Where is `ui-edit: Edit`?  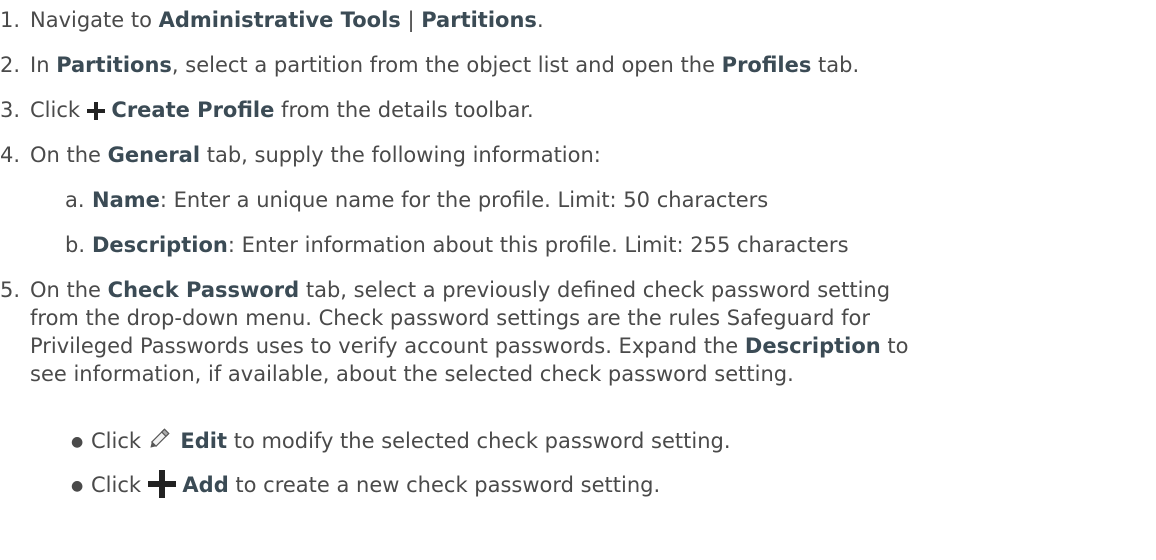 ui-edit: Edit is located at coordinates (204, 441).